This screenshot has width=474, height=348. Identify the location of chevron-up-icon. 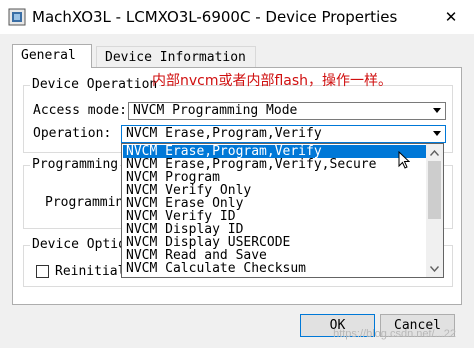
(434, 152).